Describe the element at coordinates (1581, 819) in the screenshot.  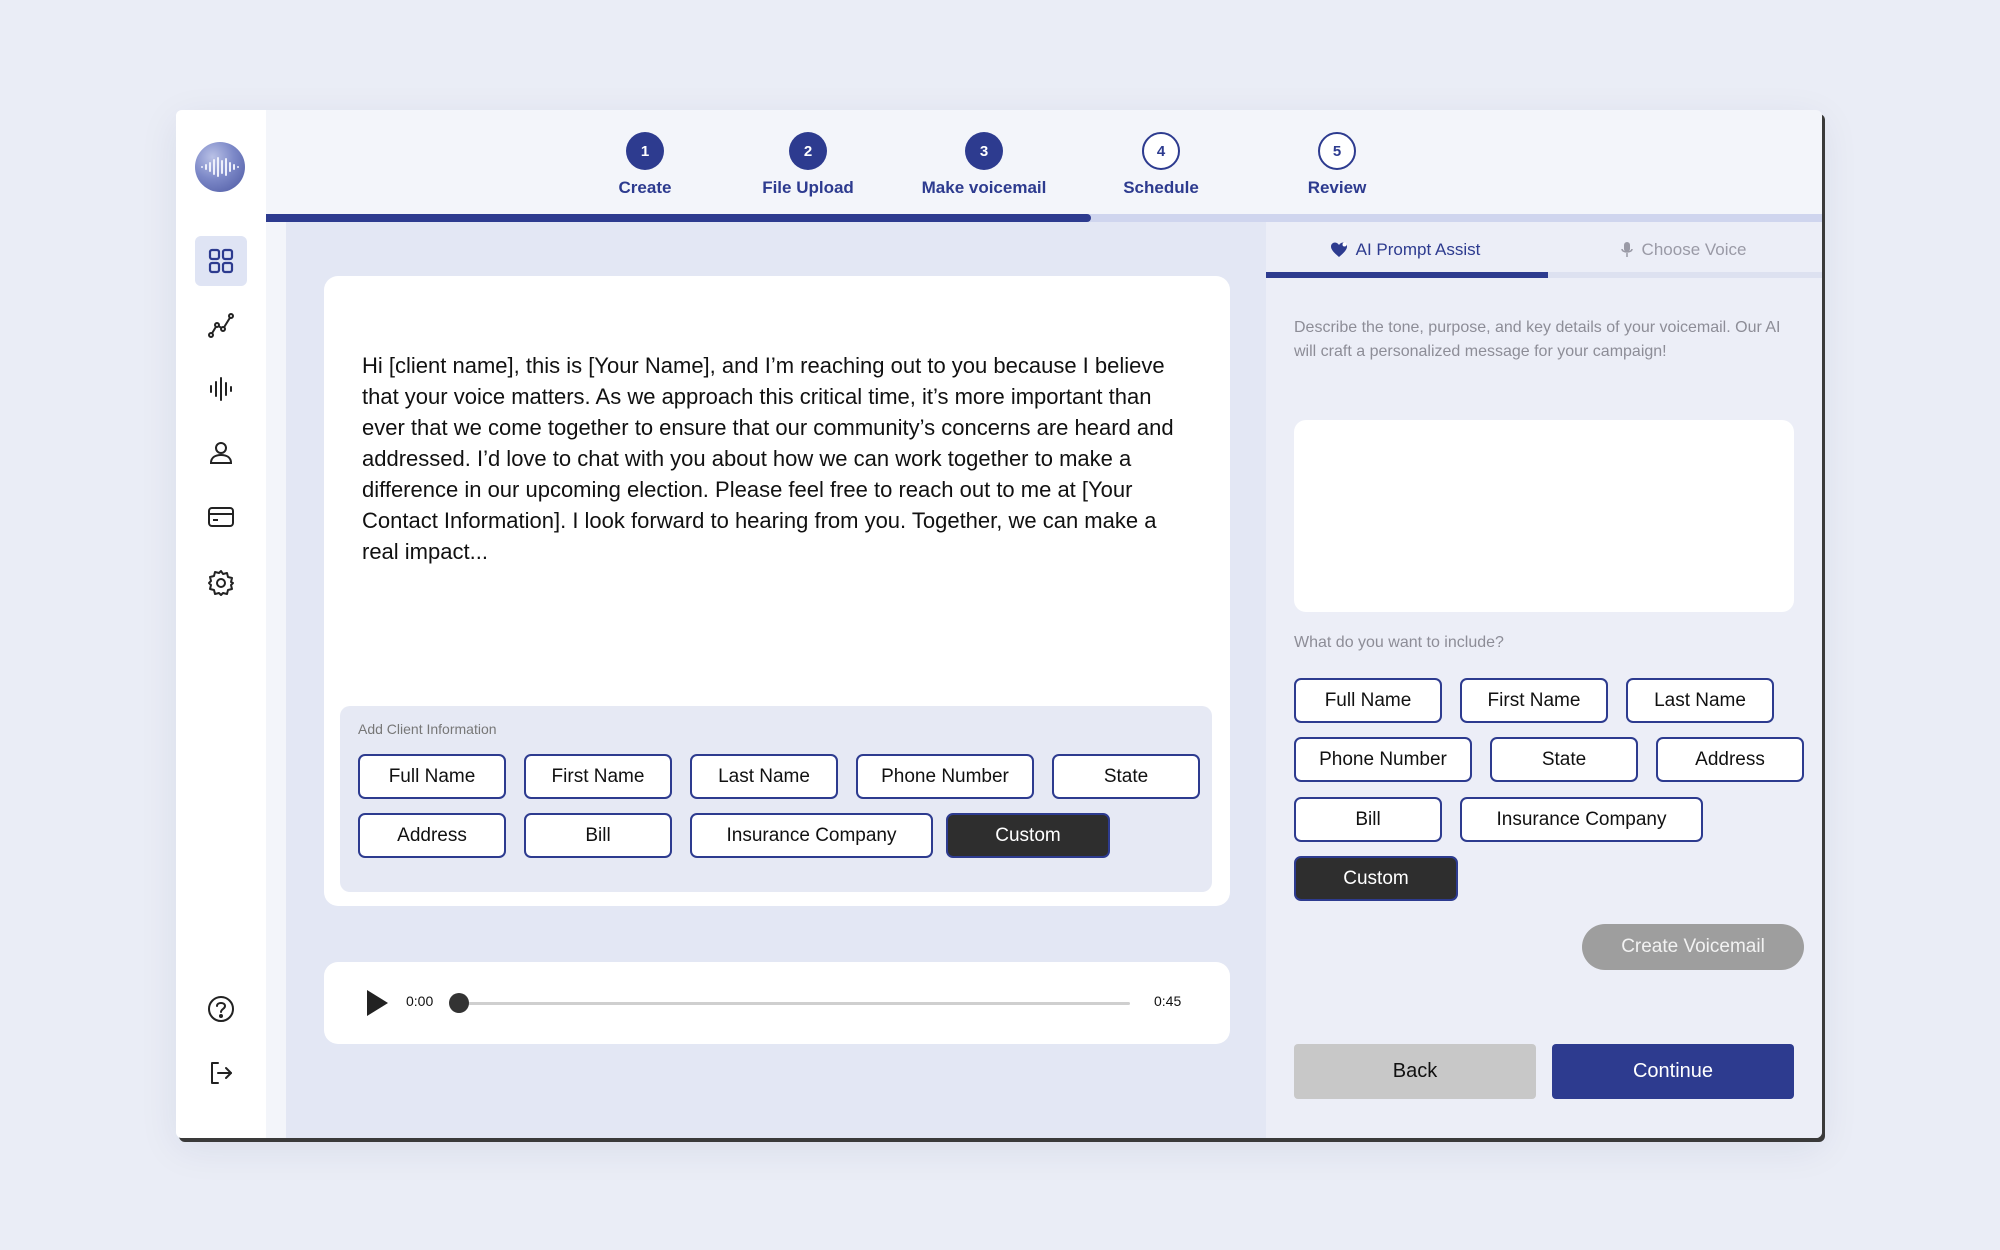
I see `include-chip-insurance-company: Insurance Company` at that location.